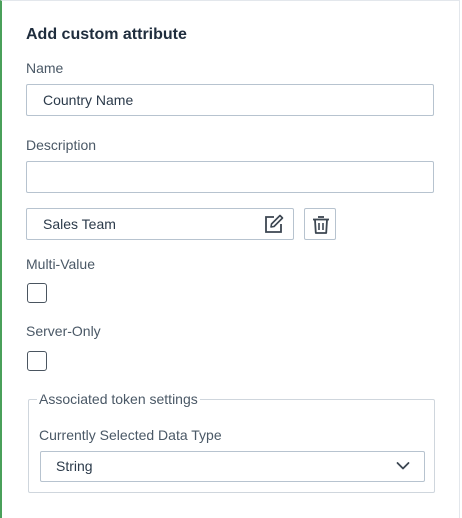  I want to click on multi-value-checkbox, so click(37, 293).